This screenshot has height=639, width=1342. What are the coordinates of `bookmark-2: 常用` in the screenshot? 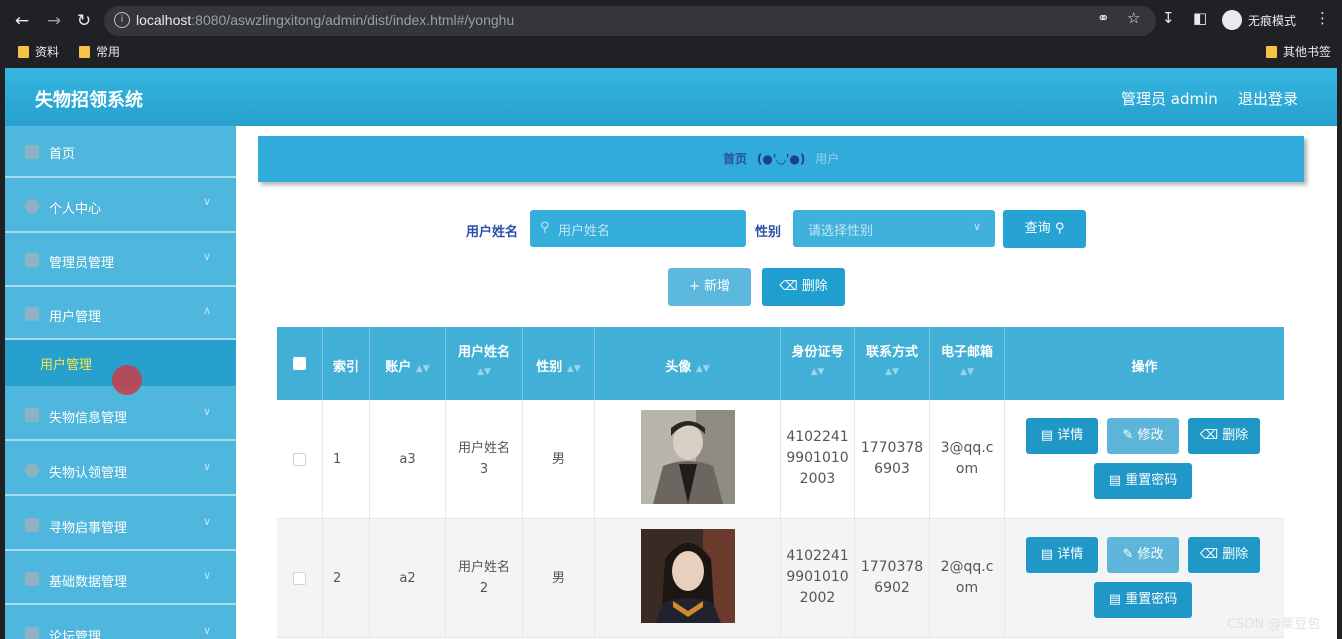 It's located at (99, 51).